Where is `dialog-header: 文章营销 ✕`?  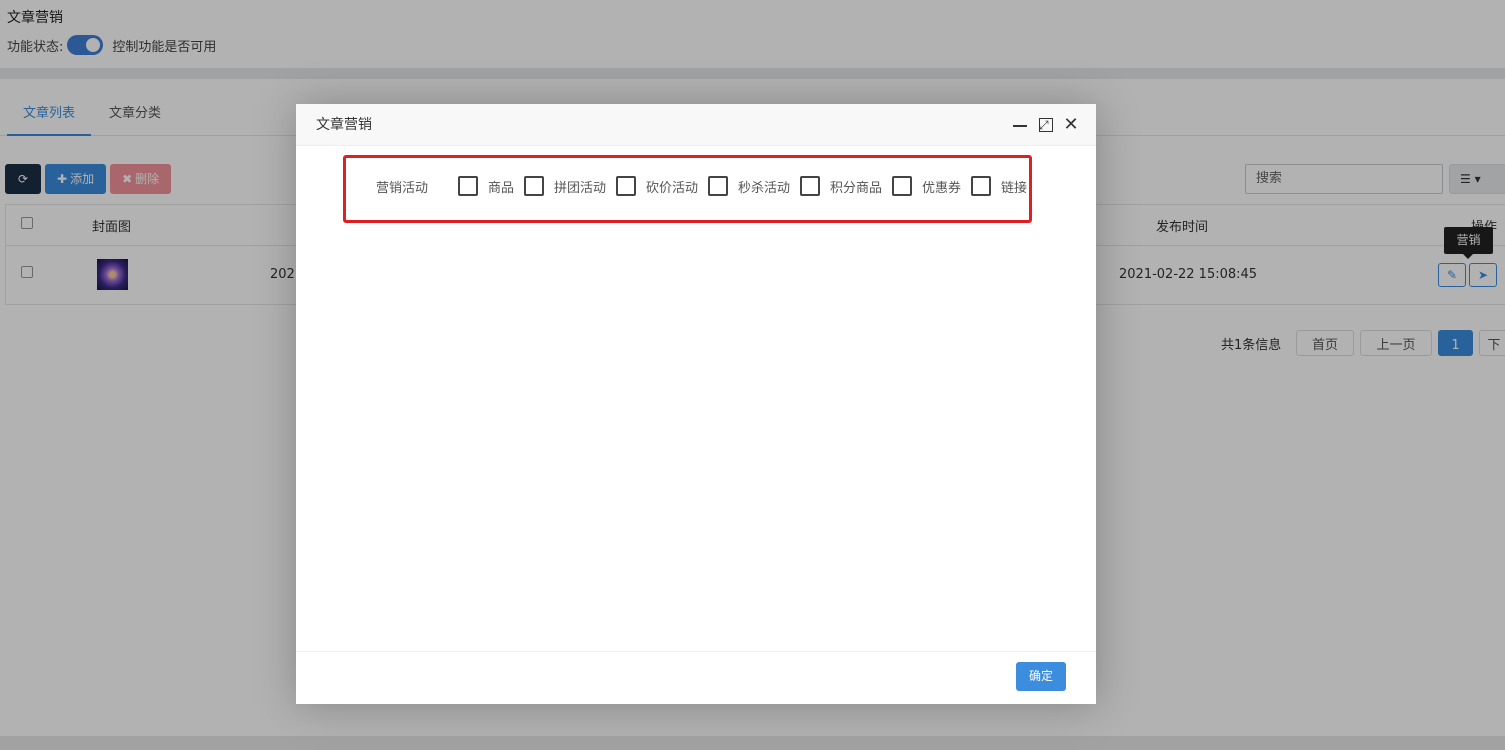
dialog-header: 文章营销 ✕ is located at coordinates (696, 125).